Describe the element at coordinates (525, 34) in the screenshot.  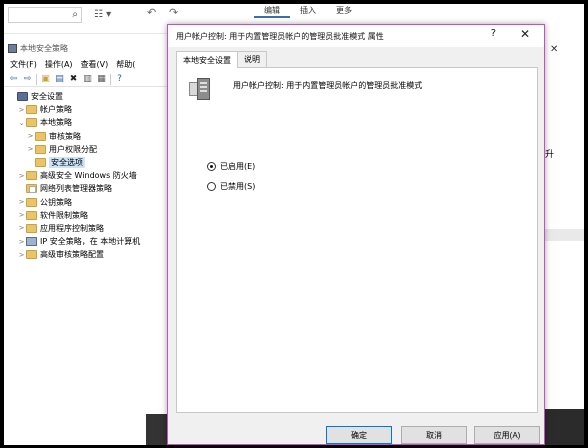
I see `close-icon: ✕` at that location.